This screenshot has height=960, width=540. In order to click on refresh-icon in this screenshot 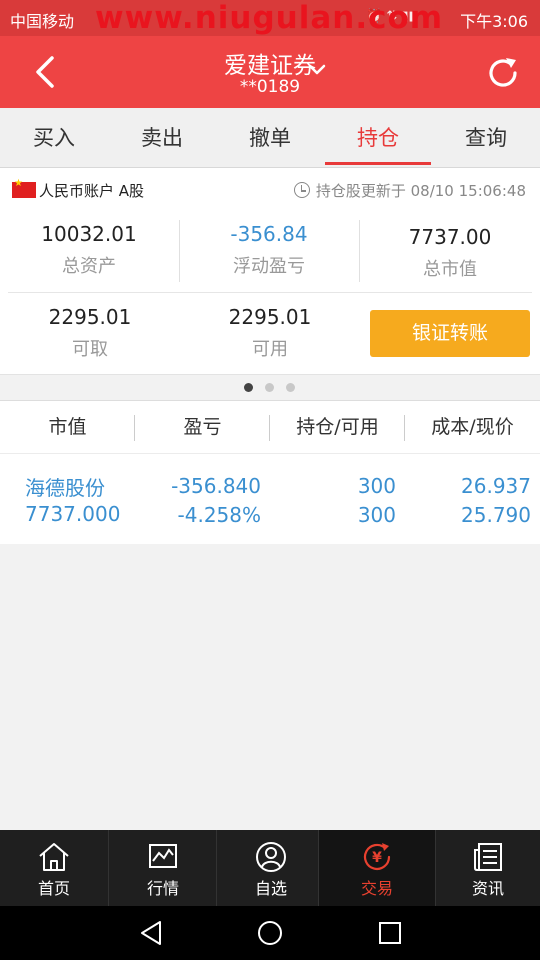, I will do `click(503, 73)`.